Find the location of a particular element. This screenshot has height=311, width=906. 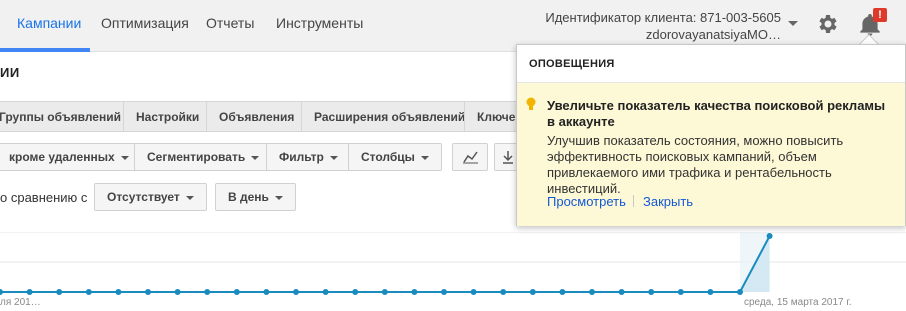

nav-campaigns: Кампании is located at coordinates (49, 23).